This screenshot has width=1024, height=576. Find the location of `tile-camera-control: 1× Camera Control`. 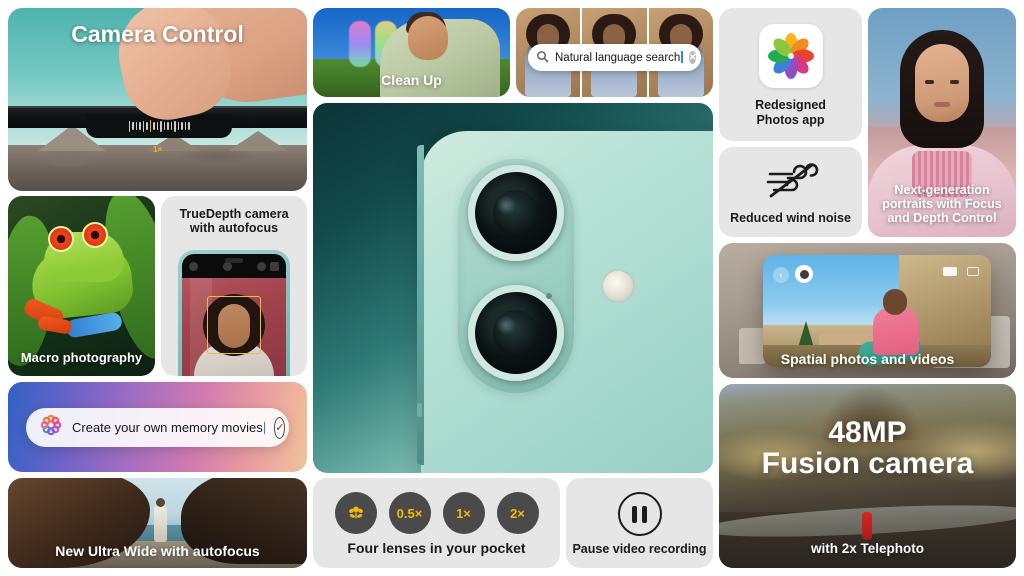

tile-camera-control: 1× Camera Control is located at coordinates (157, 99).